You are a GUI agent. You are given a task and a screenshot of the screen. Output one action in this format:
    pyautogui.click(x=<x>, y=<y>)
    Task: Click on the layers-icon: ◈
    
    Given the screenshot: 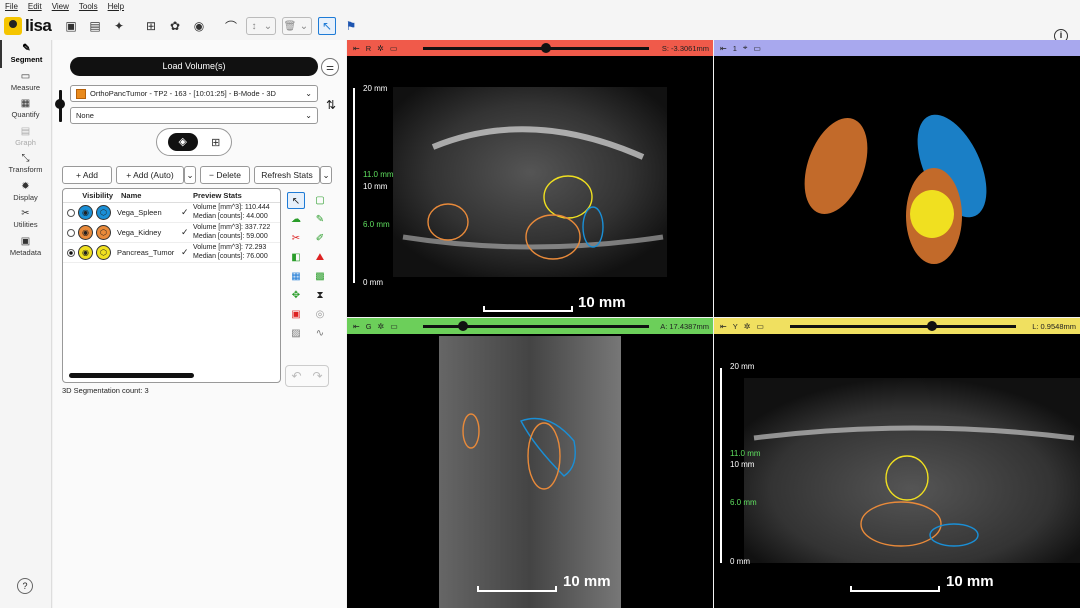 What is the action you would take?
    pyautogui.click(x=182, y=142)
    